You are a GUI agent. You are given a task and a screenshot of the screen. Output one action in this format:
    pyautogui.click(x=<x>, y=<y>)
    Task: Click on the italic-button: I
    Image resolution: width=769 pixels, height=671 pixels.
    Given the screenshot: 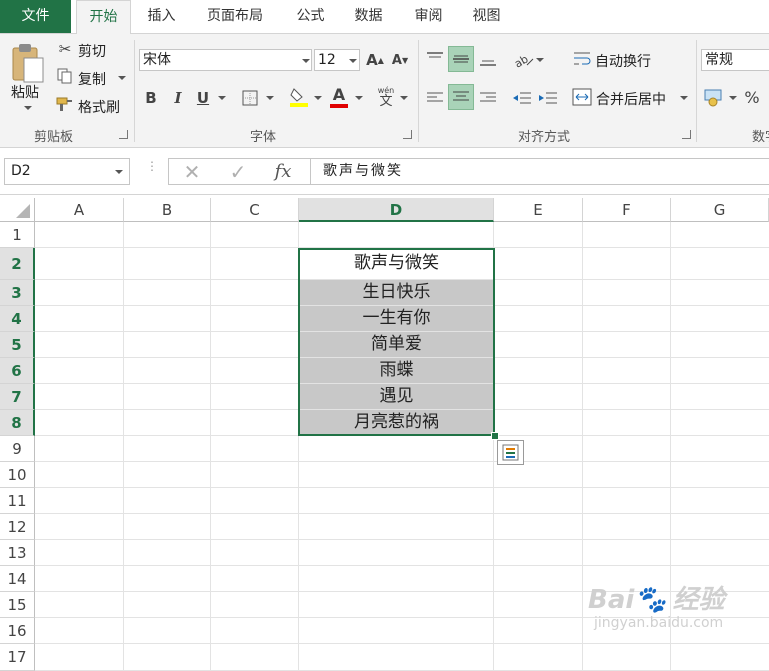 What is the action you would take?
    pyautogui.click(x=178, y=98)
    